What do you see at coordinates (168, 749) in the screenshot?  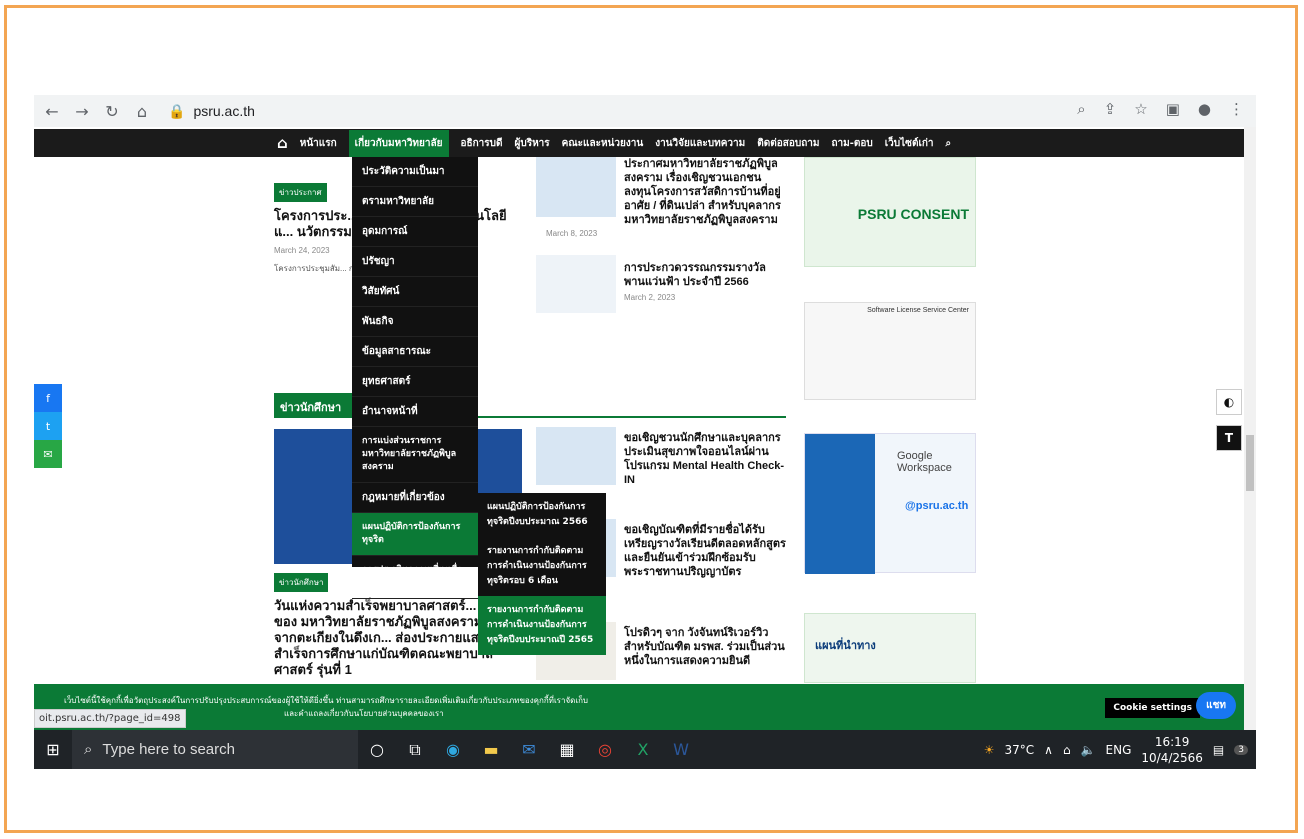 I see `search-placeholder: Type here to search` at bounding box center [168, 749].